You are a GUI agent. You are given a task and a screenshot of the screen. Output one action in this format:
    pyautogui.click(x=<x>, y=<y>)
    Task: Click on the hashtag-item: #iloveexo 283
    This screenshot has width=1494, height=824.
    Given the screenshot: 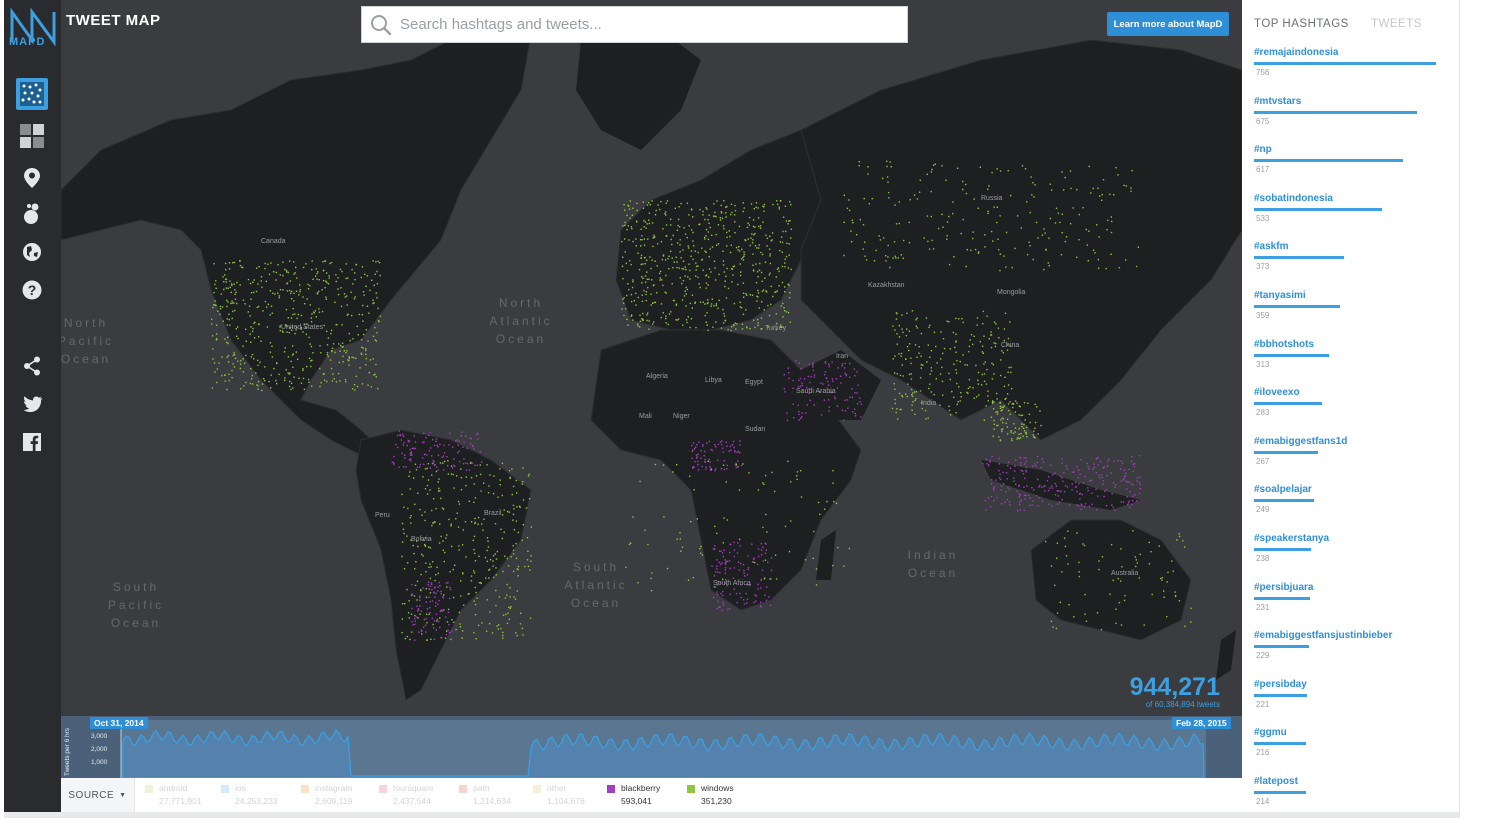 What is the action you would take?
    pyautogui.click(x=1354, y=411)
    